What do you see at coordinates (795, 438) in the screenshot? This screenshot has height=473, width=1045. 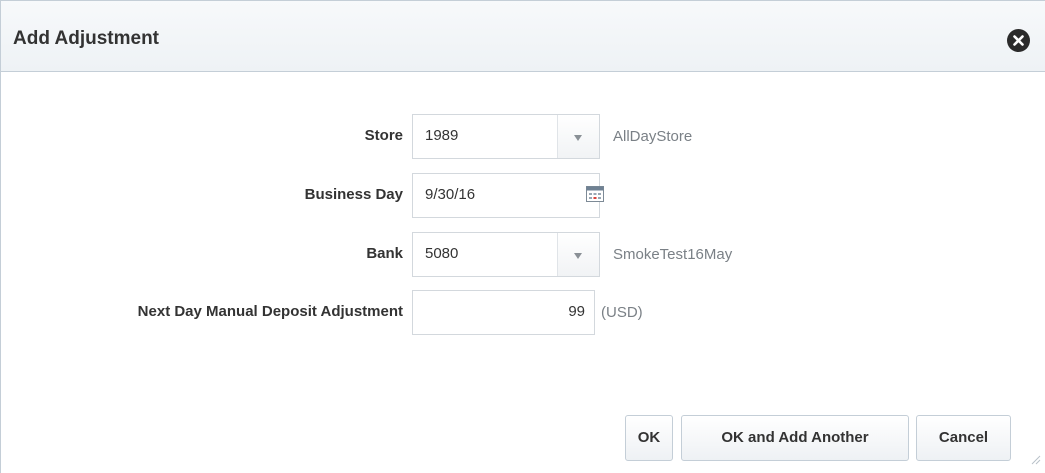 I see `ok-and-add-another-button: OK and Add Another` at bounding box center [795, 438].